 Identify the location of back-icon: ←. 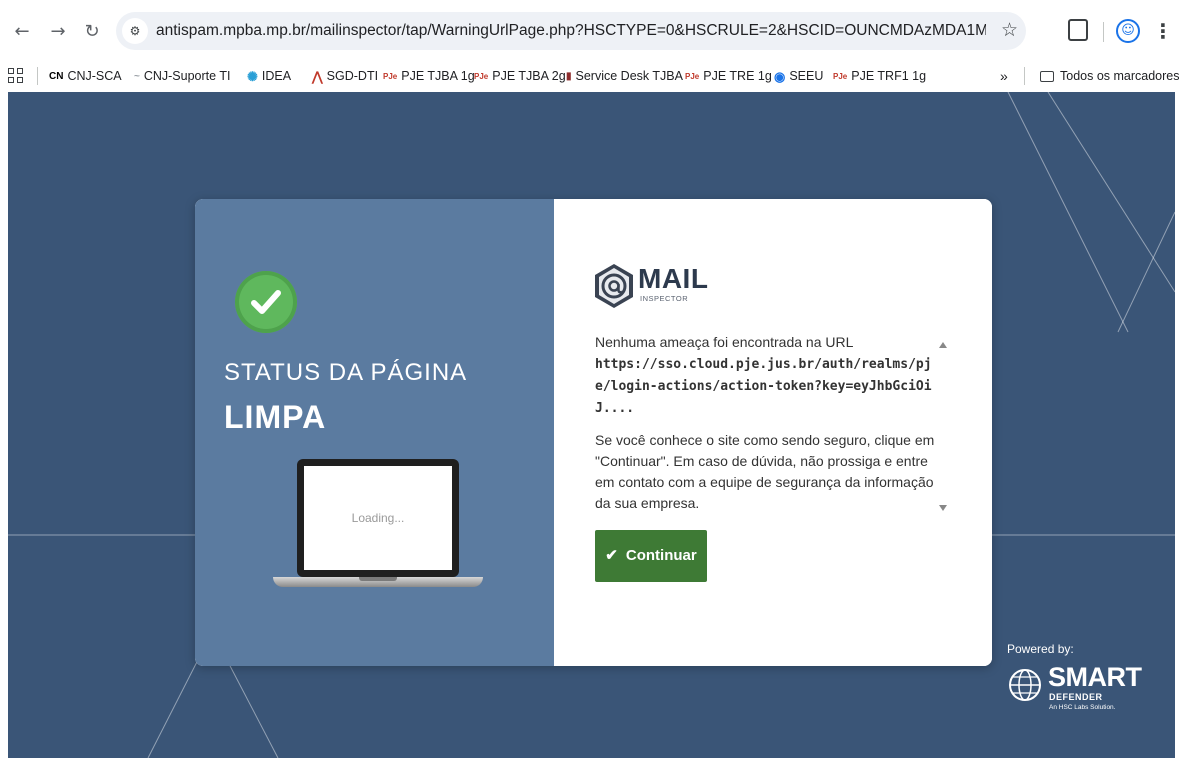
(22, 32).